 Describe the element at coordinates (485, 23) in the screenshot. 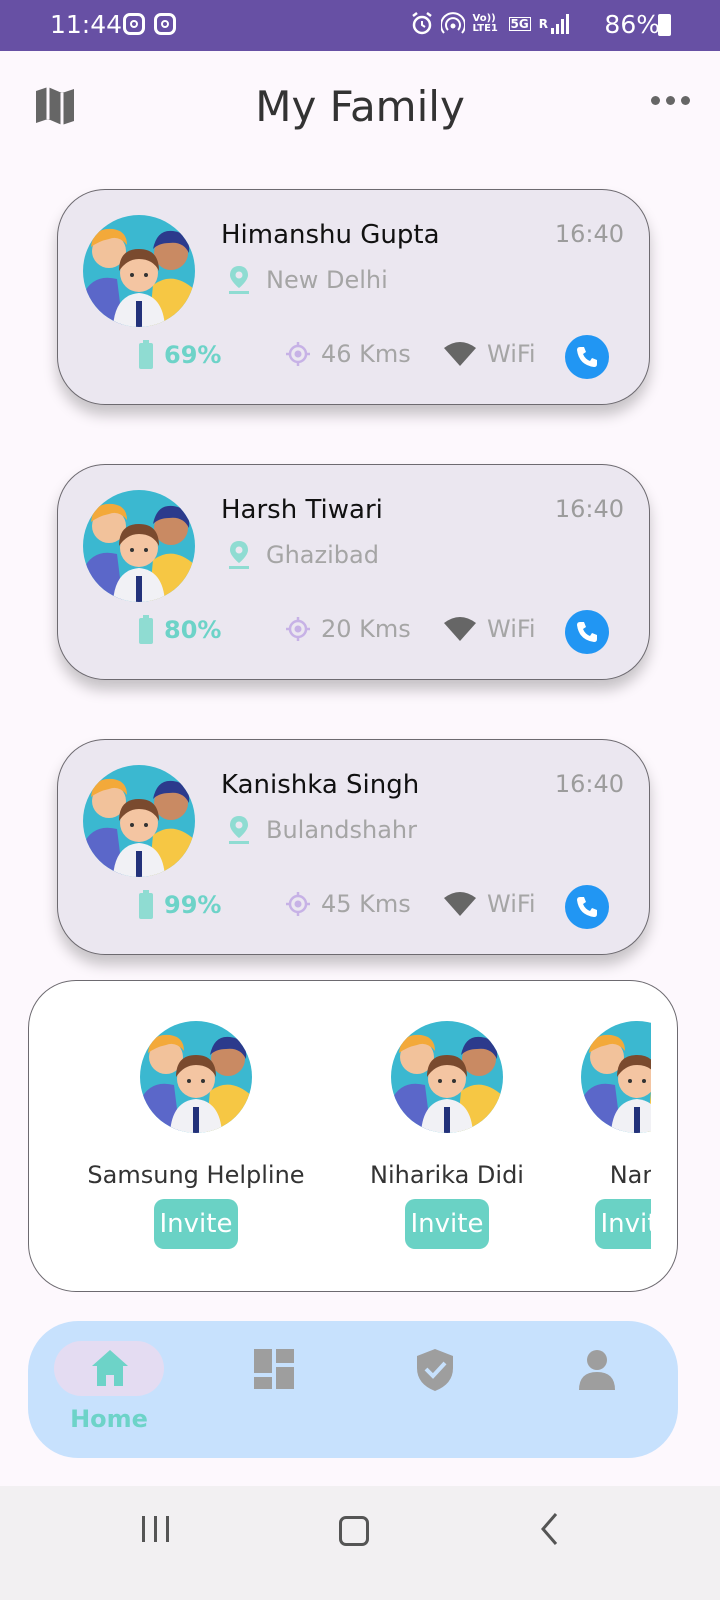

I see `volte-icon: Vo)) LTE1` at that location.